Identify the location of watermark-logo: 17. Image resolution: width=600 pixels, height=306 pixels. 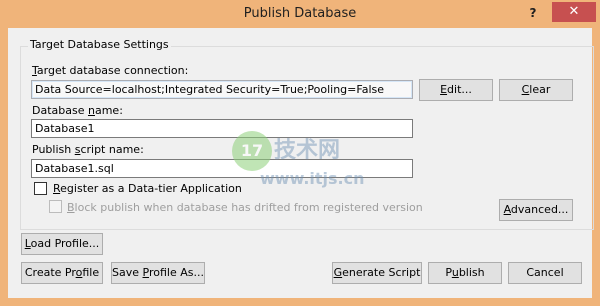
(252, 151).